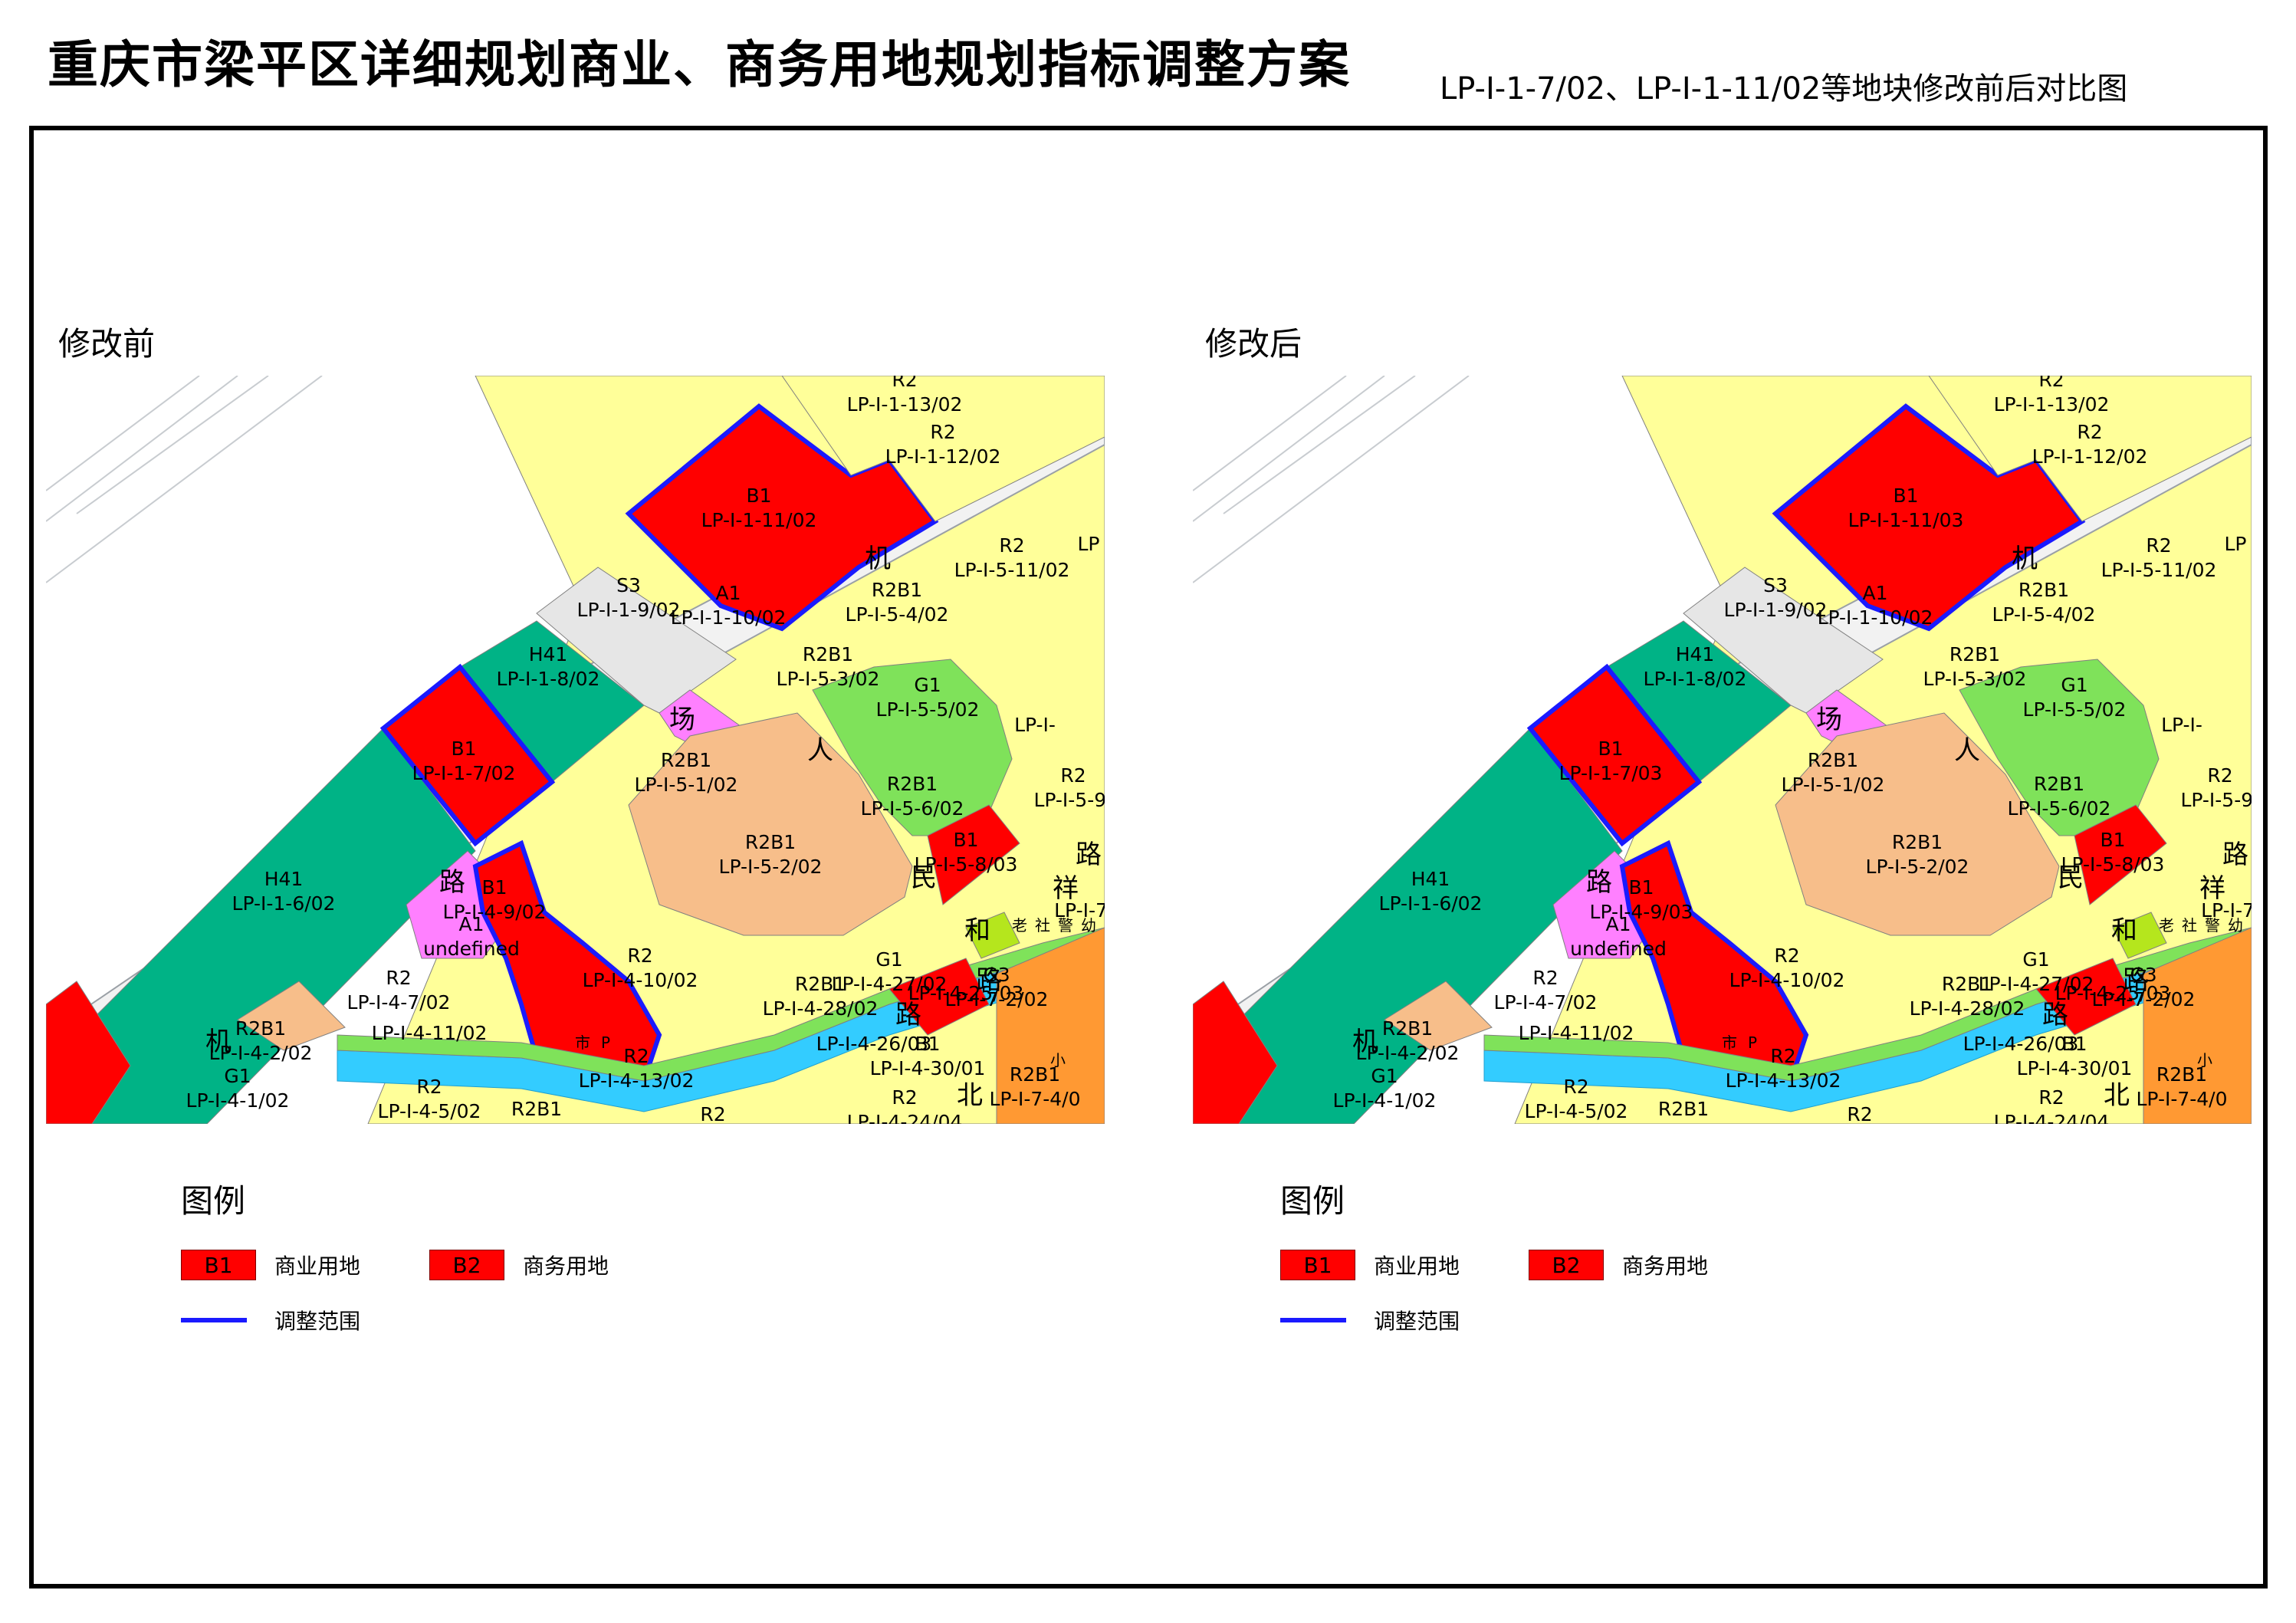 The height and width of the screenshot is (1623, 2296). What do you see at coordinates (1784, 89) in the screenshot?
I see `page-subtitle: LP-I-1-7/02、LP-I-1-11/02等地块修改前后对比图` at bounding box center [1784, 89].